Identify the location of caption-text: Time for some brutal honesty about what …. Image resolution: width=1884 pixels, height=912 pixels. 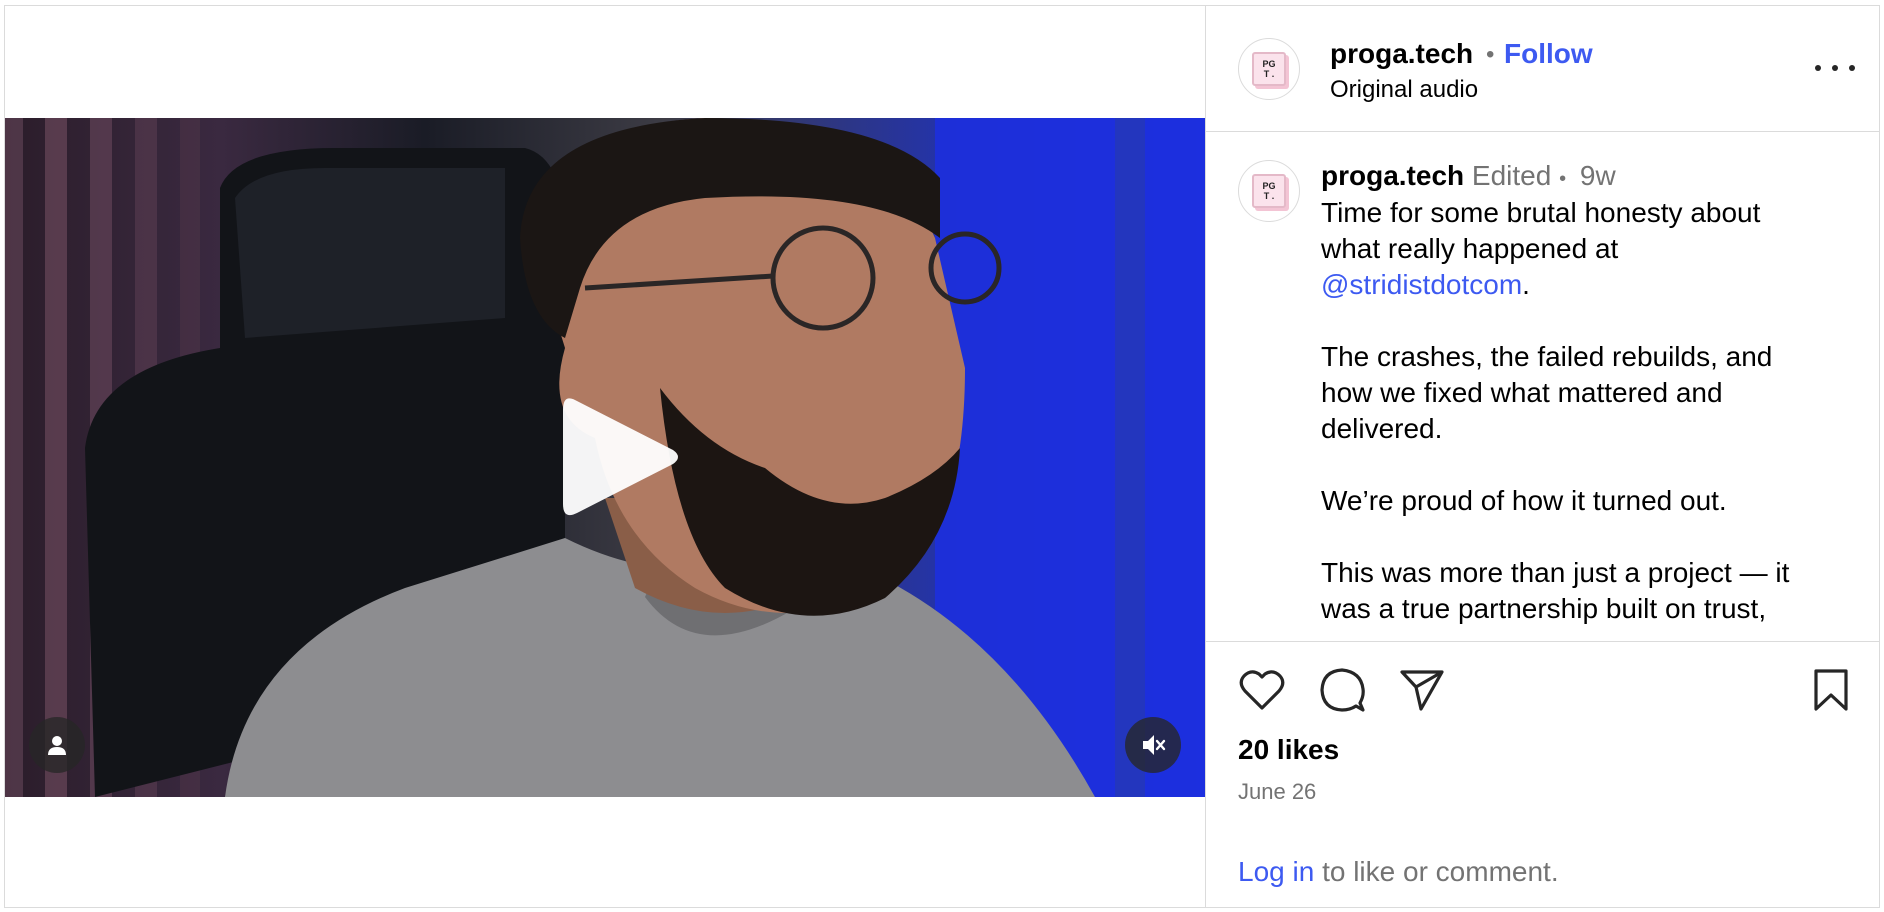
(1571, 418).